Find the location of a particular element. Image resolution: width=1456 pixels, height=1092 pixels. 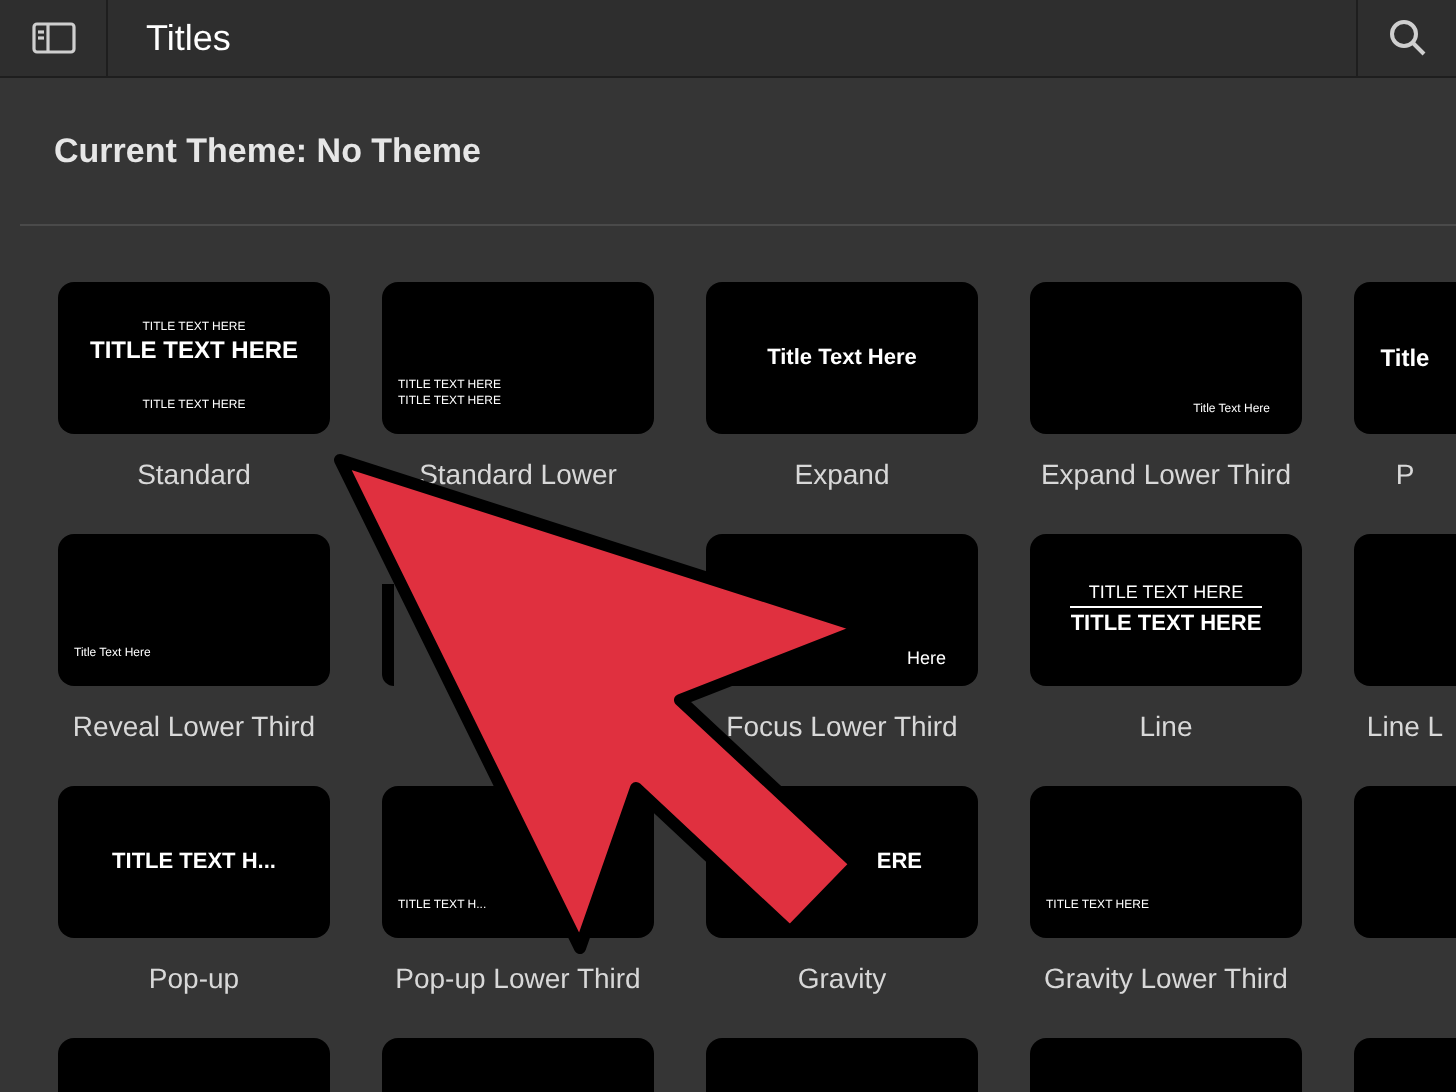

preview-text: Here is located at coordinates (926, 659).